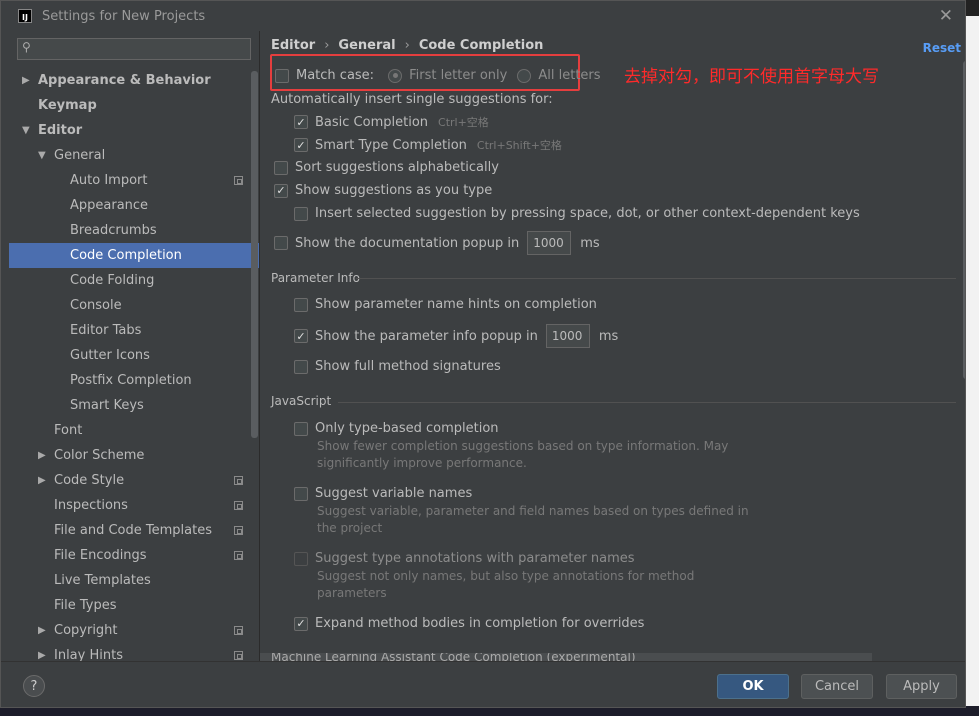 The height and width of the screenshot is (716, 979). I want to click on tree-item-code-style: ▶ Code Style, so click(134, 480).